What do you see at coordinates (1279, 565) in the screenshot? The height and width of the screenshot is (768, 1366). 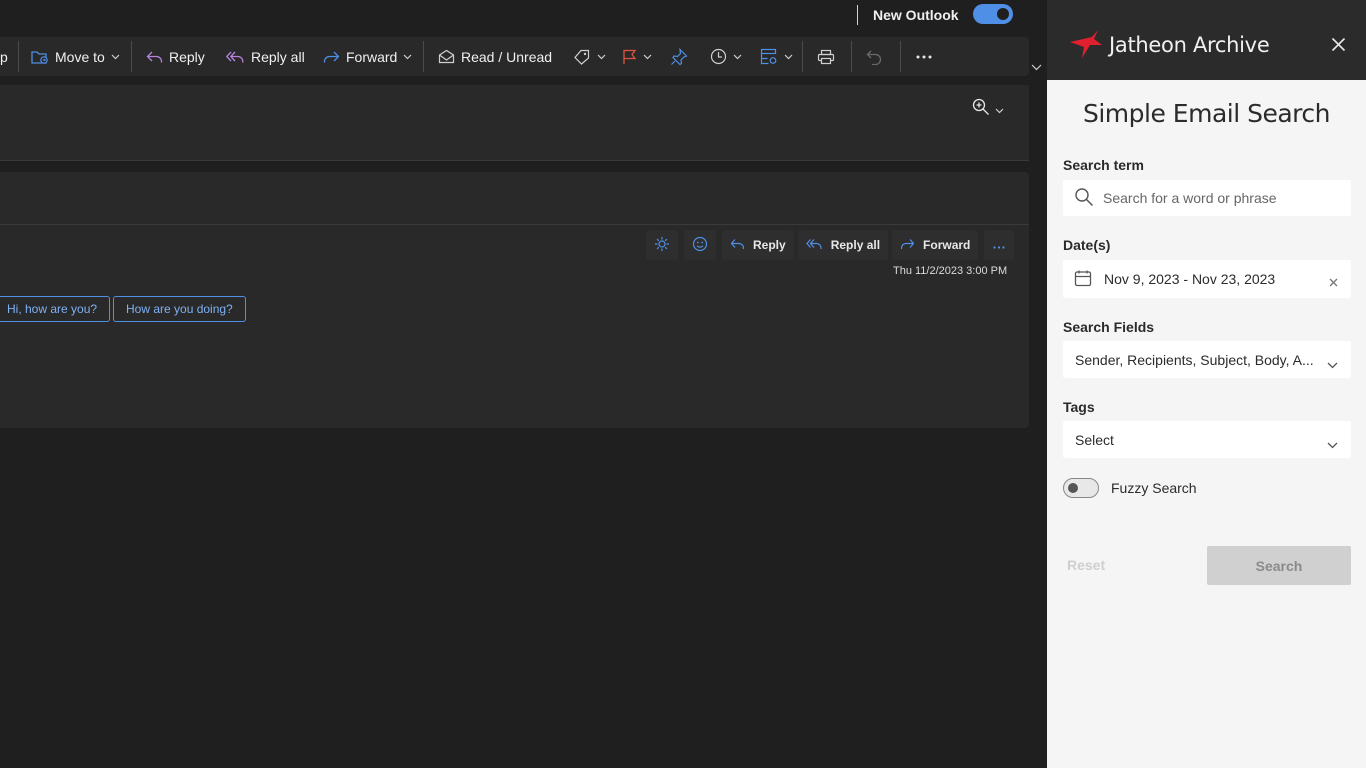 I see `search-button: Search` at bounding box center [1279, 565].